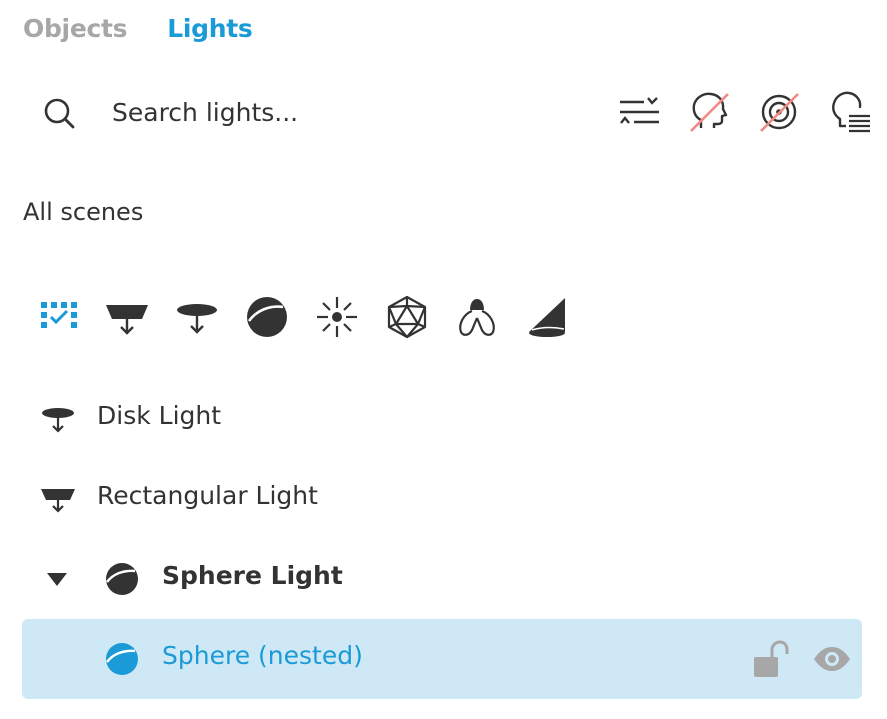 Image resolution: width=887 pixels, height=719 pixels. Describe the element at coordinates (442, 419) in the screenshot. I see `list-item-disk-light: Disk Light` at that location.